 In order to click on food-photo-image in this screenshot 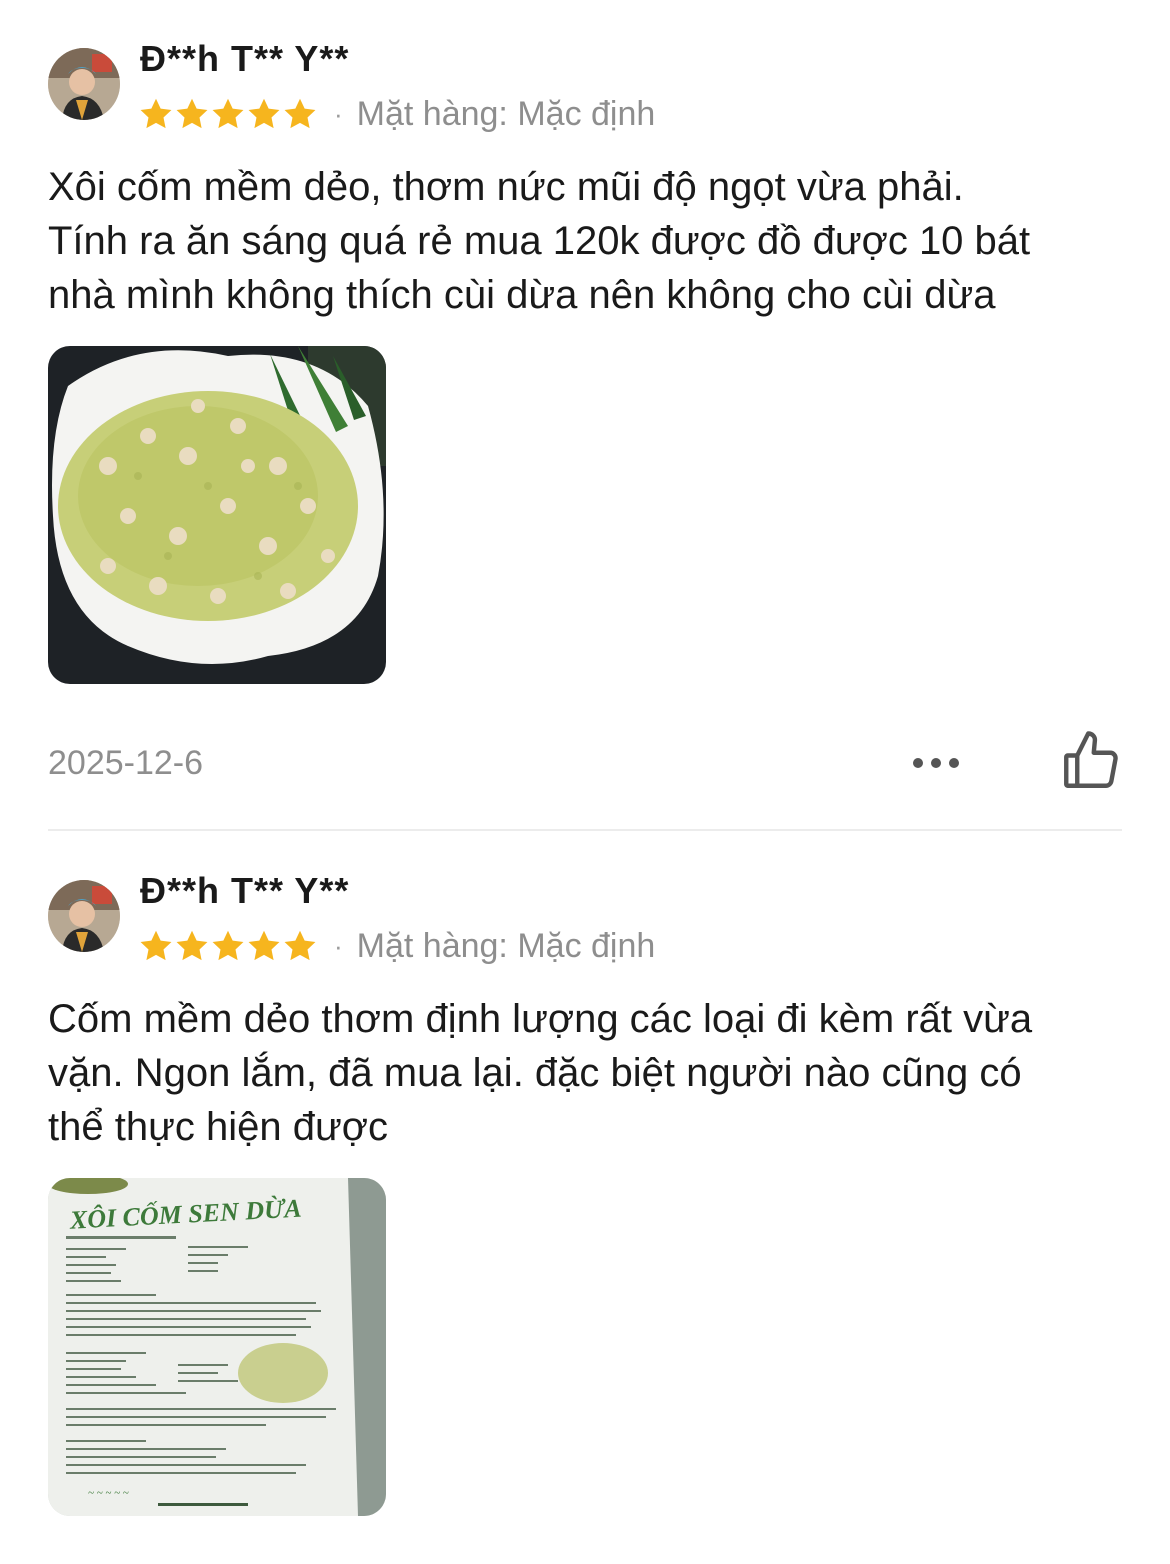, I will do `click(217, 515)`.